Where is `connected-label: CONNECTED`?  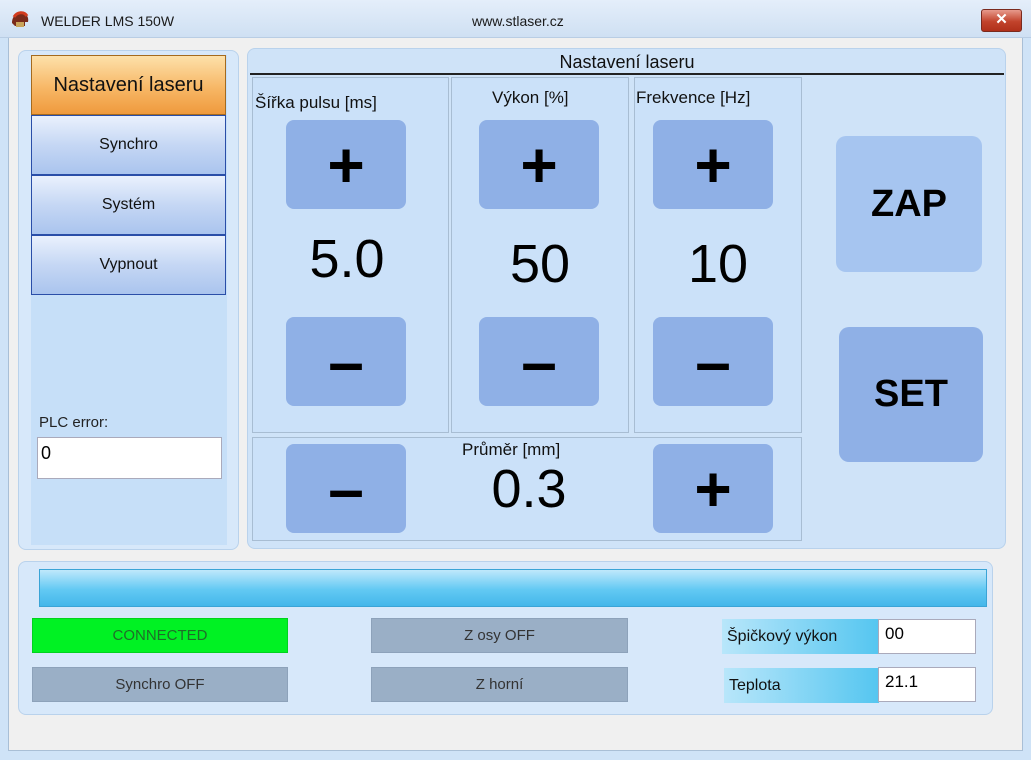
connected-label: CONNECTED is located at coordinates (160, 635).